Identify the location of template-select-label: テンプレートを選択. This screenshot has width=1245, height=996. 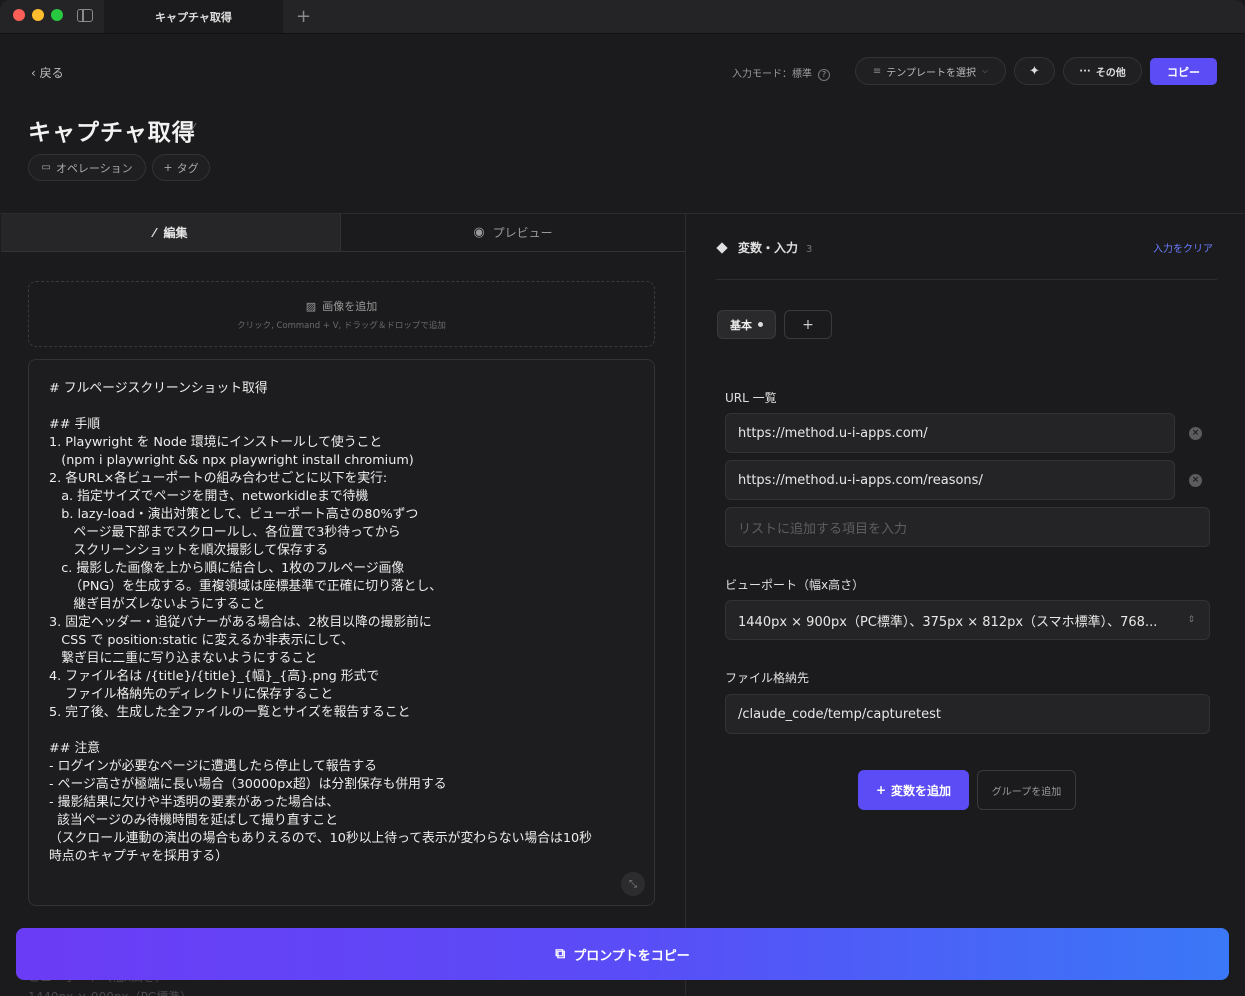
(931, 73).